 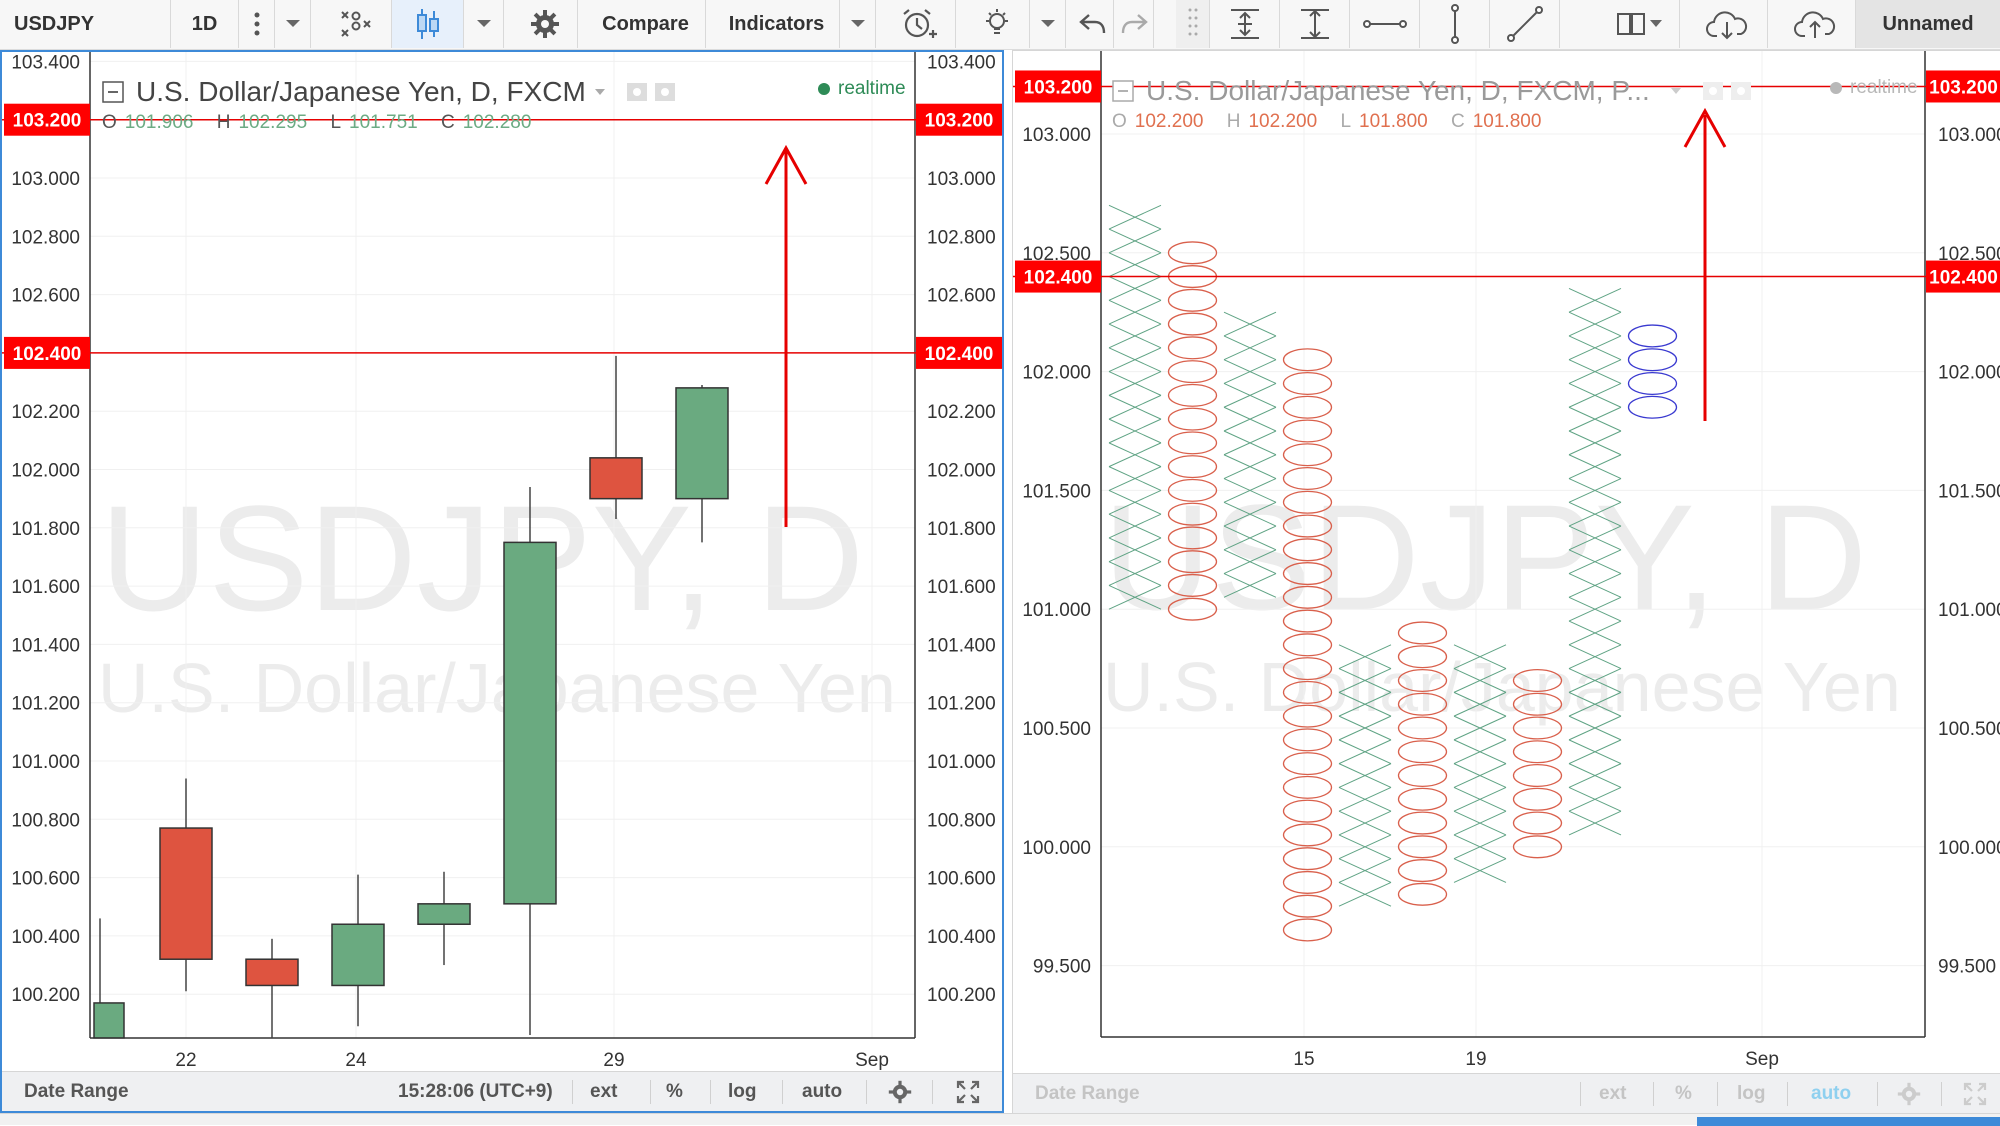 I want to click on candles-icon, so click(x=427, y=24).